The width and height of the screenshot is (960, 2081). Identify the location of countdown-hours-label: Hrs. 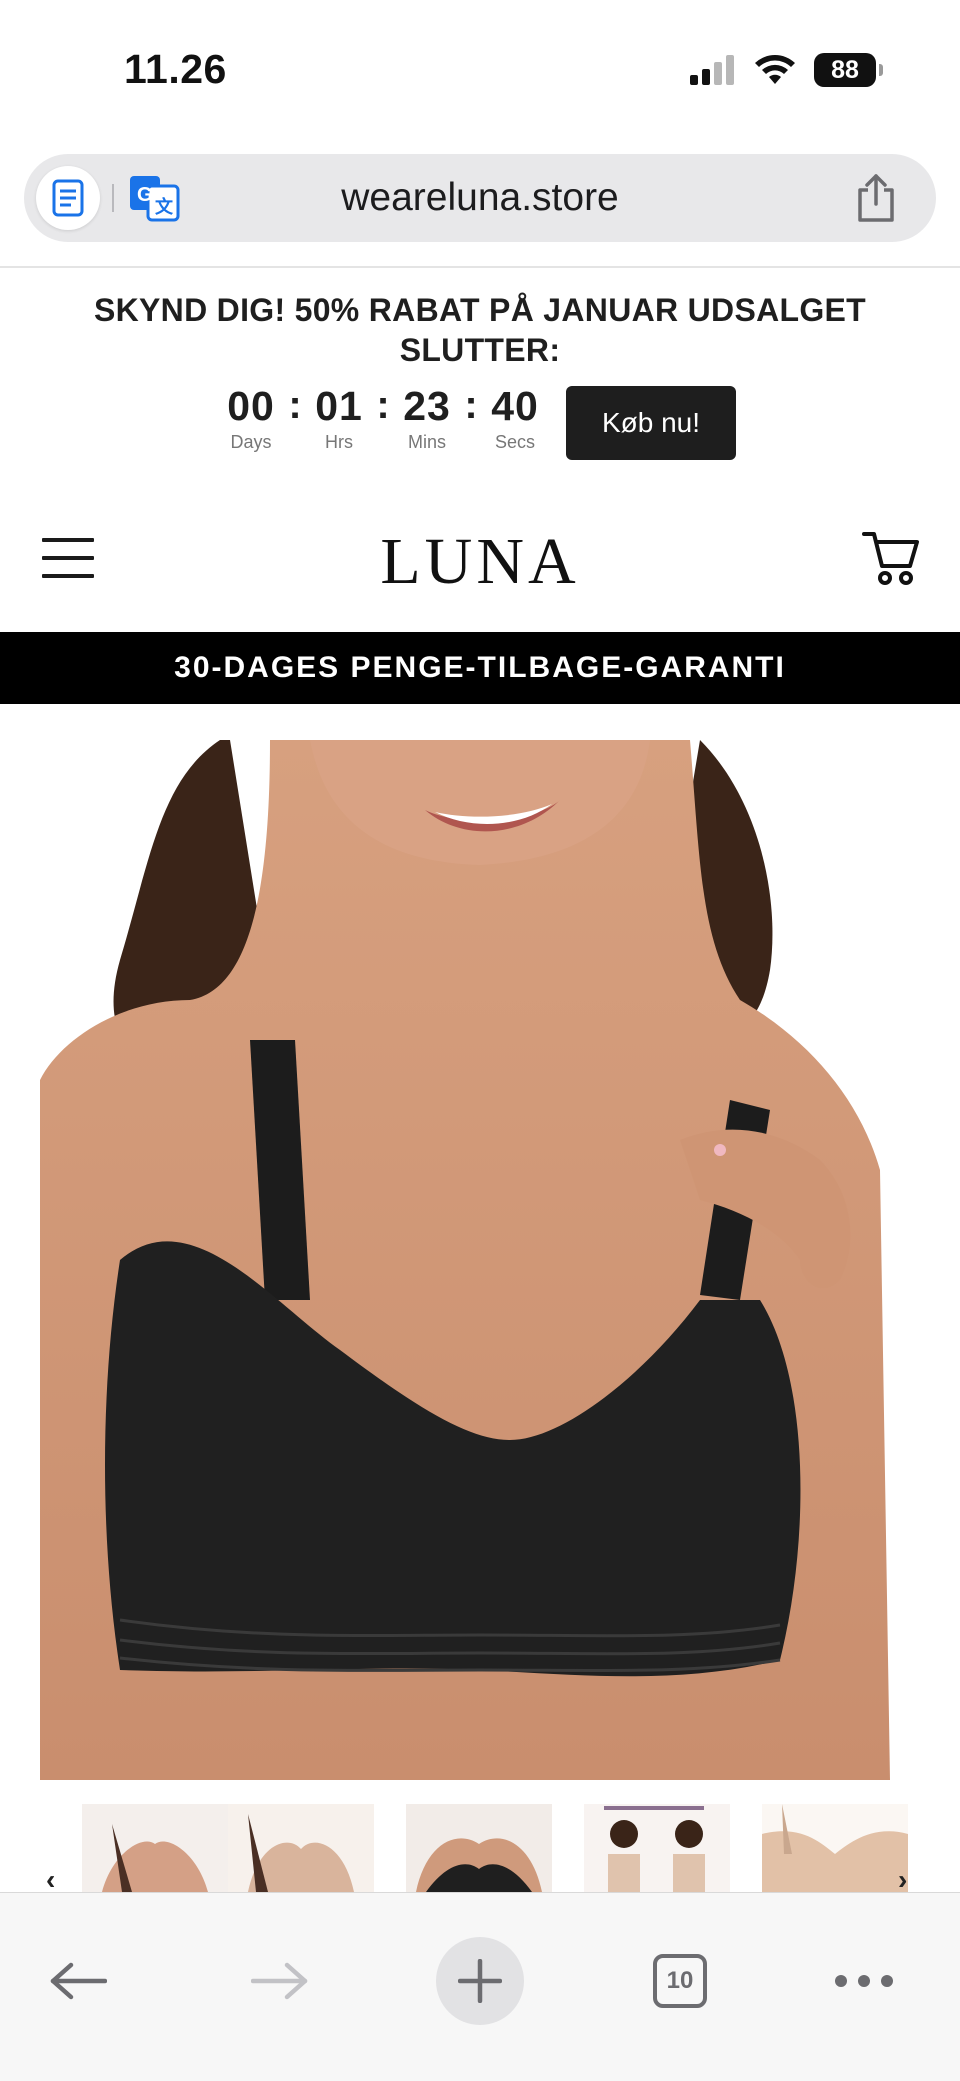
(339, 442).